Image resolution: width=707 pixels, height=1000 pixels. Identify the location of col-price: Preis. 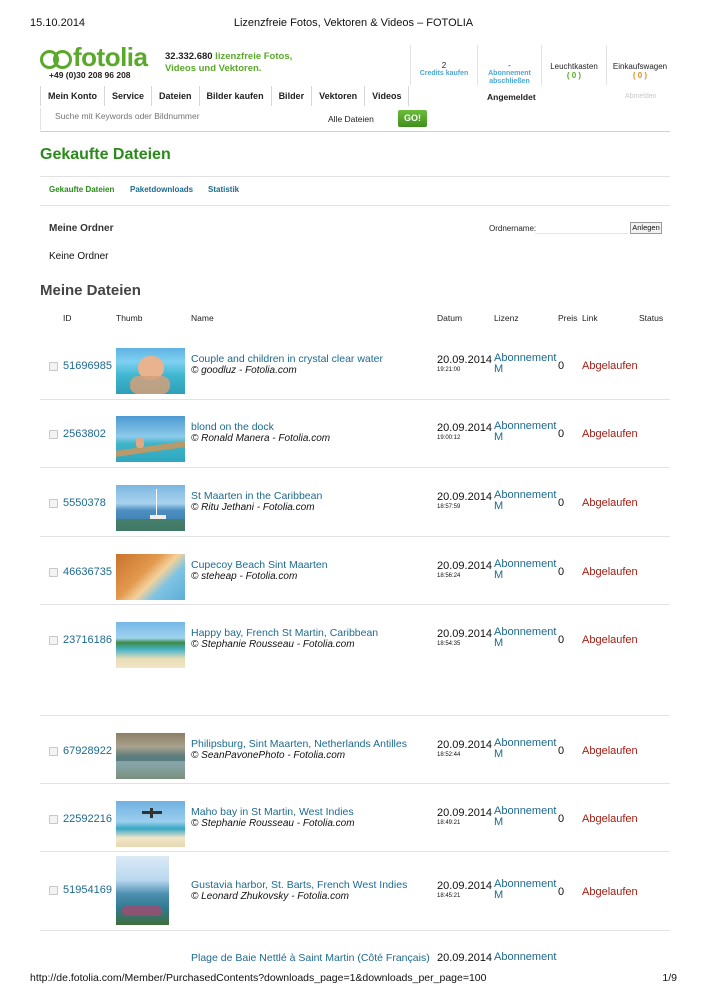
(568, 318).